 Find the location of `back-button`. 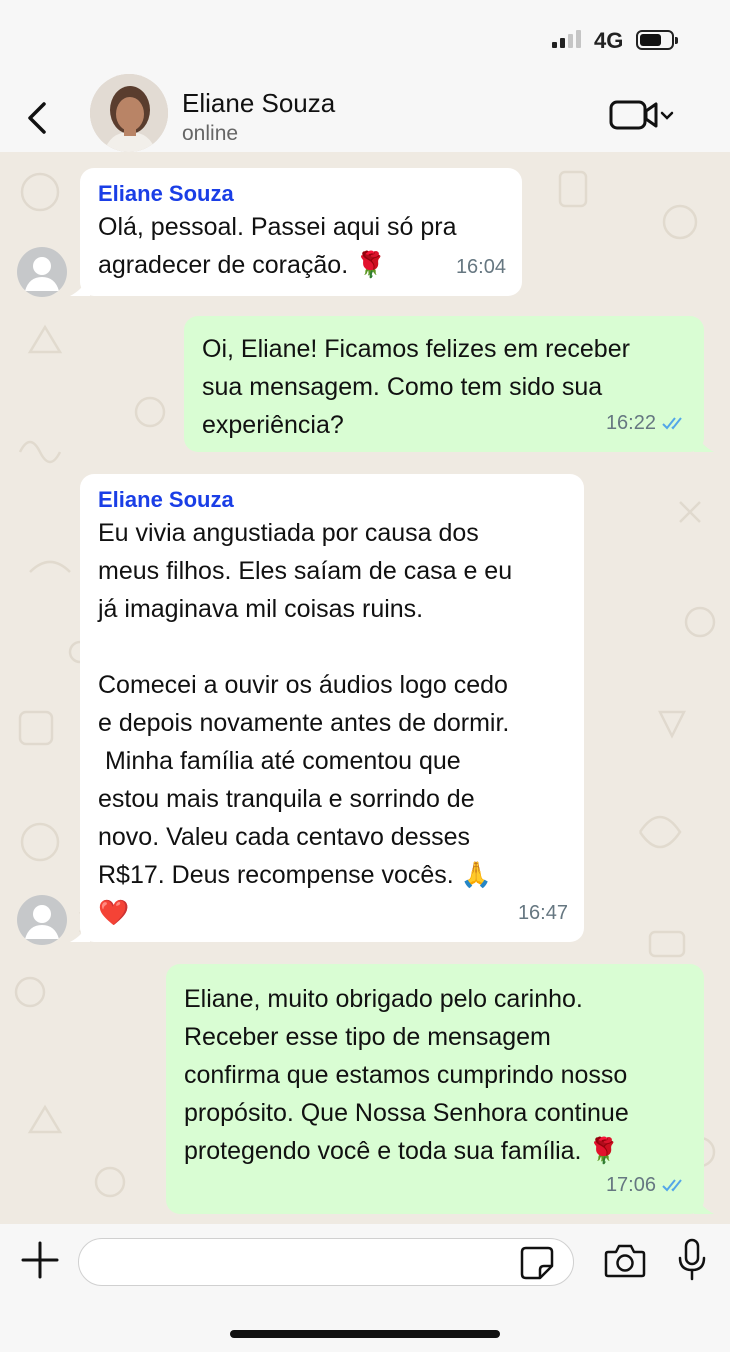

back-button is located at coordinates (37, 118).